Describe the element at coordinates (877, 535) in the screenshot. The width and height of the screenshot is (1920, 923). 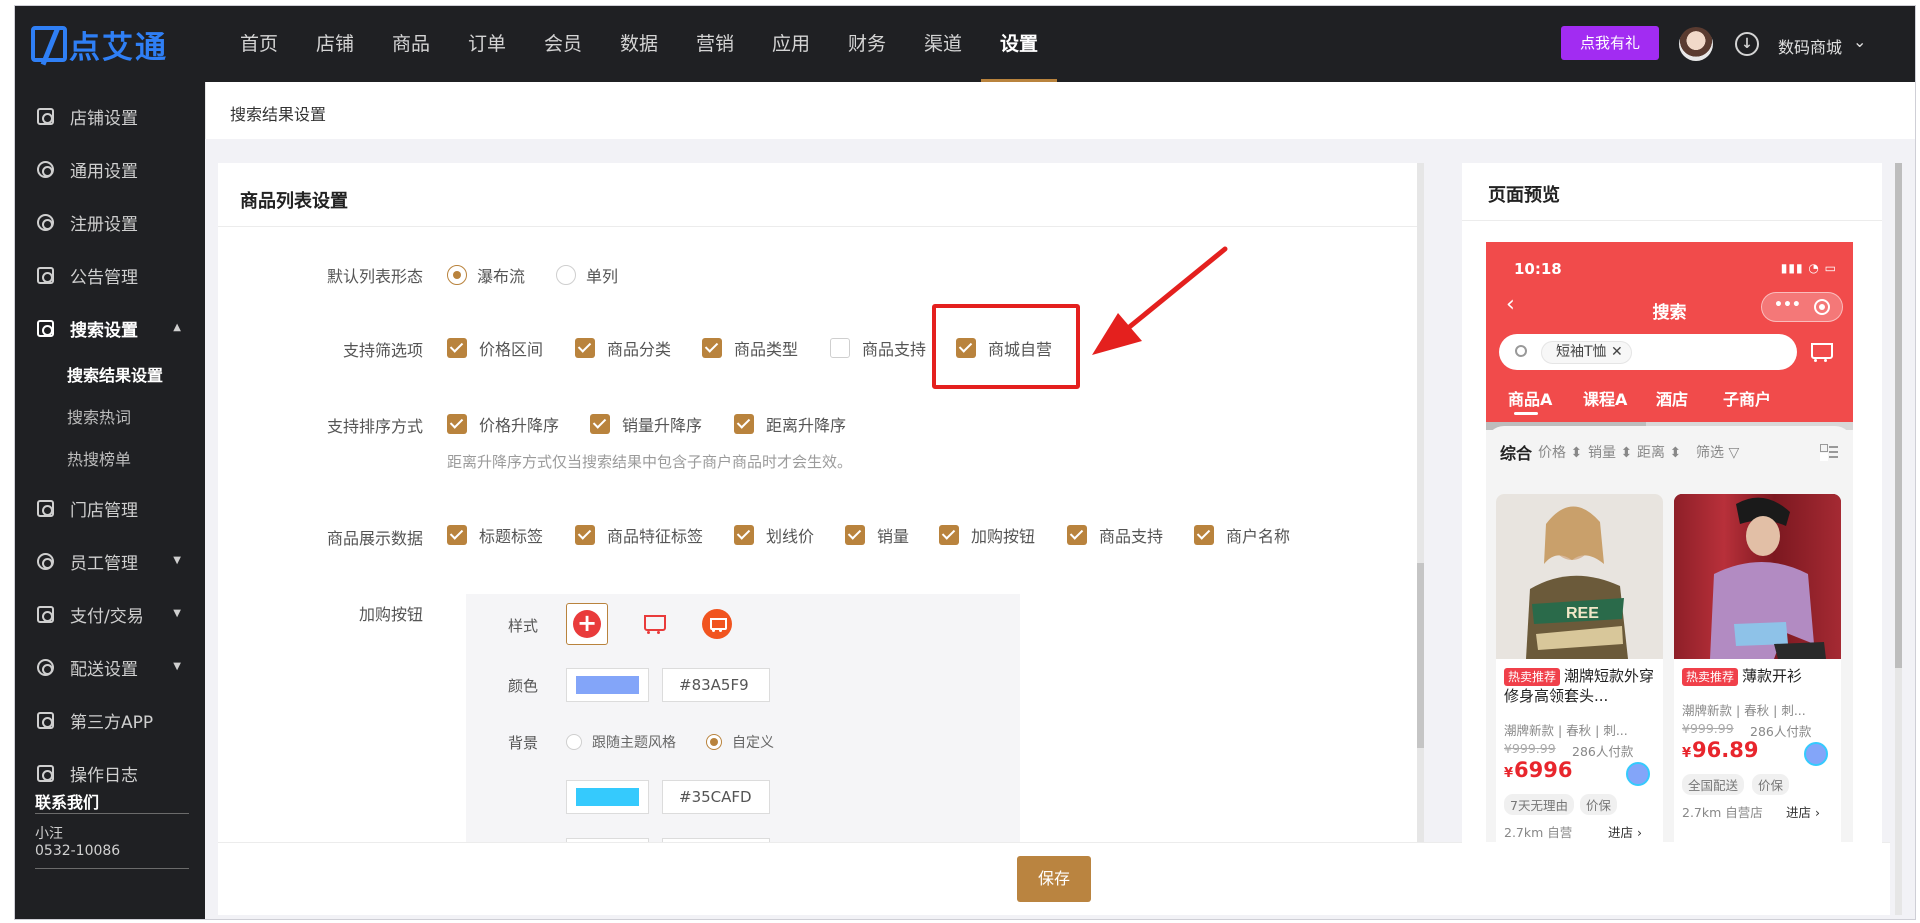
I see `checkbox-sales: 销量` at that location.